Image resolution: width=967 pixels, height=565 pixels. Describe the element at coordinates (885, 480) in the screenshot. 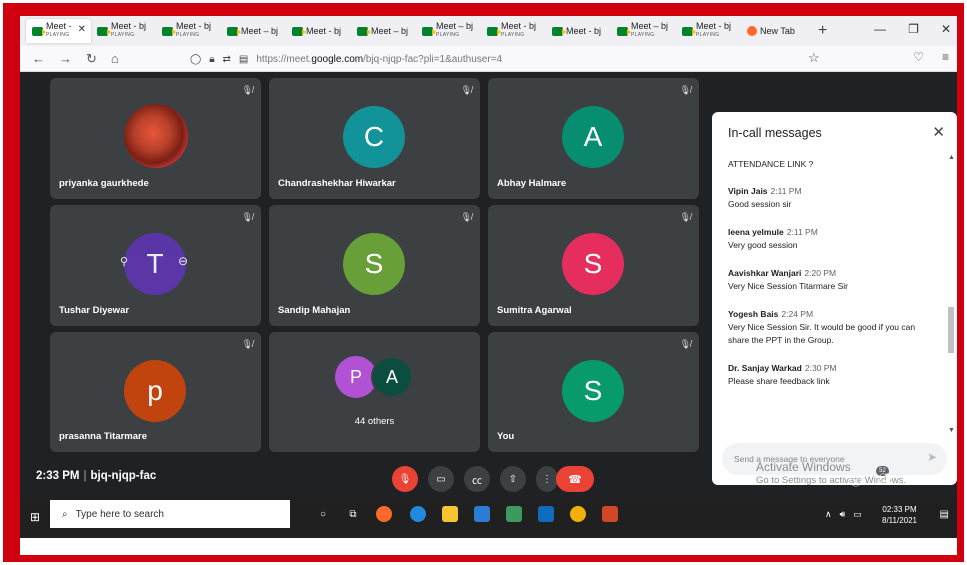

I see `people-icon: 👥︎` at that location.